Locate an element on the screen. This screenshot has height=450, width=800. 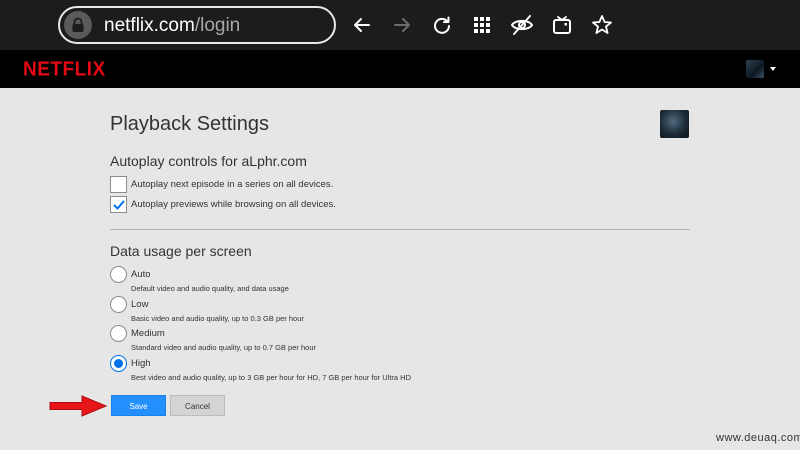
caret-down-icon is located at coordinates (773, 69).